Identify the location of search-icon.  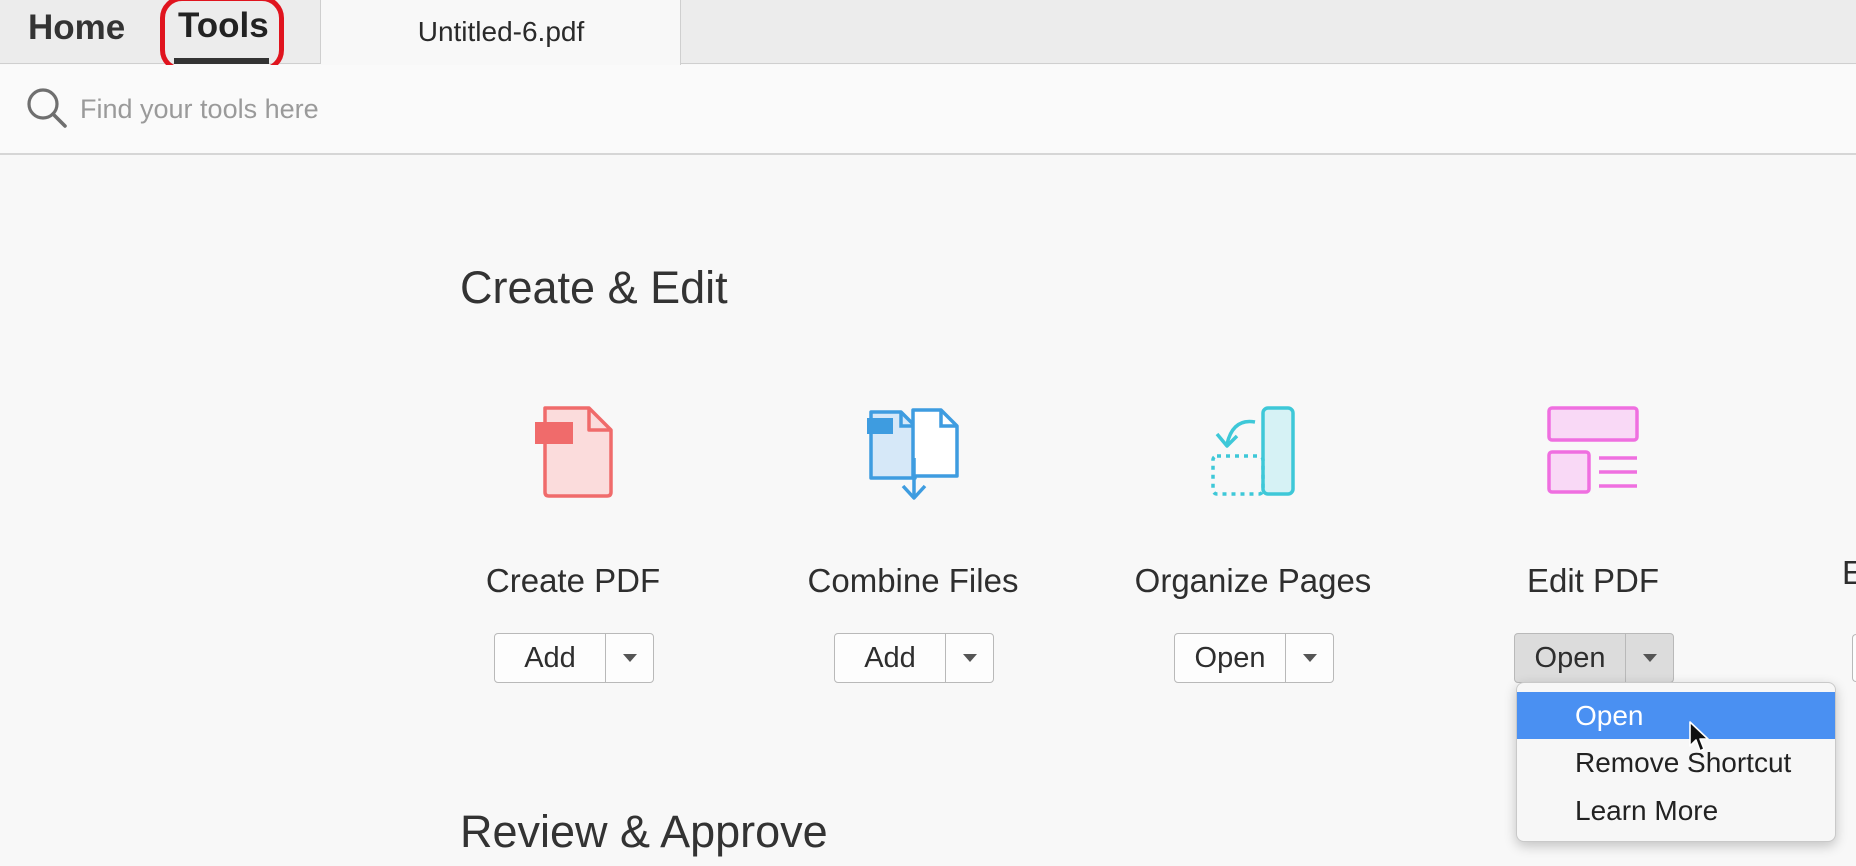
(47, 108).